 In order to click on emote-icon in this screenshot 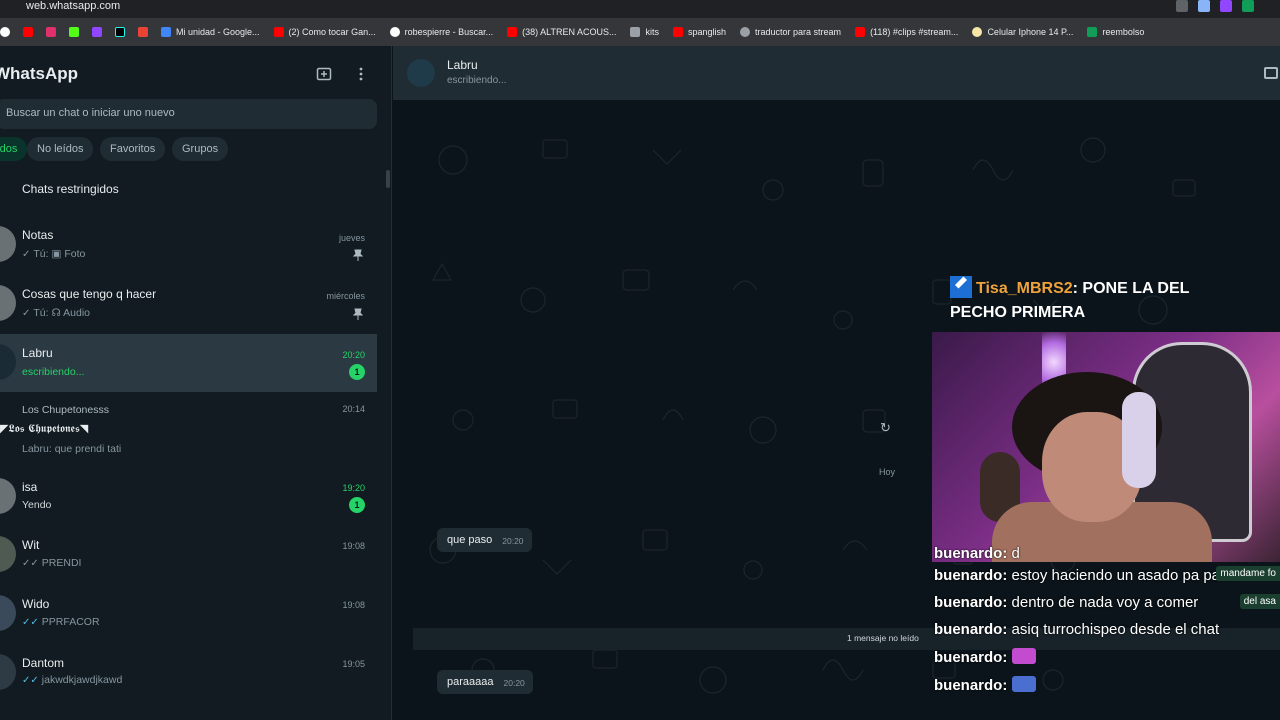, I will do `click(1023, 656)`.